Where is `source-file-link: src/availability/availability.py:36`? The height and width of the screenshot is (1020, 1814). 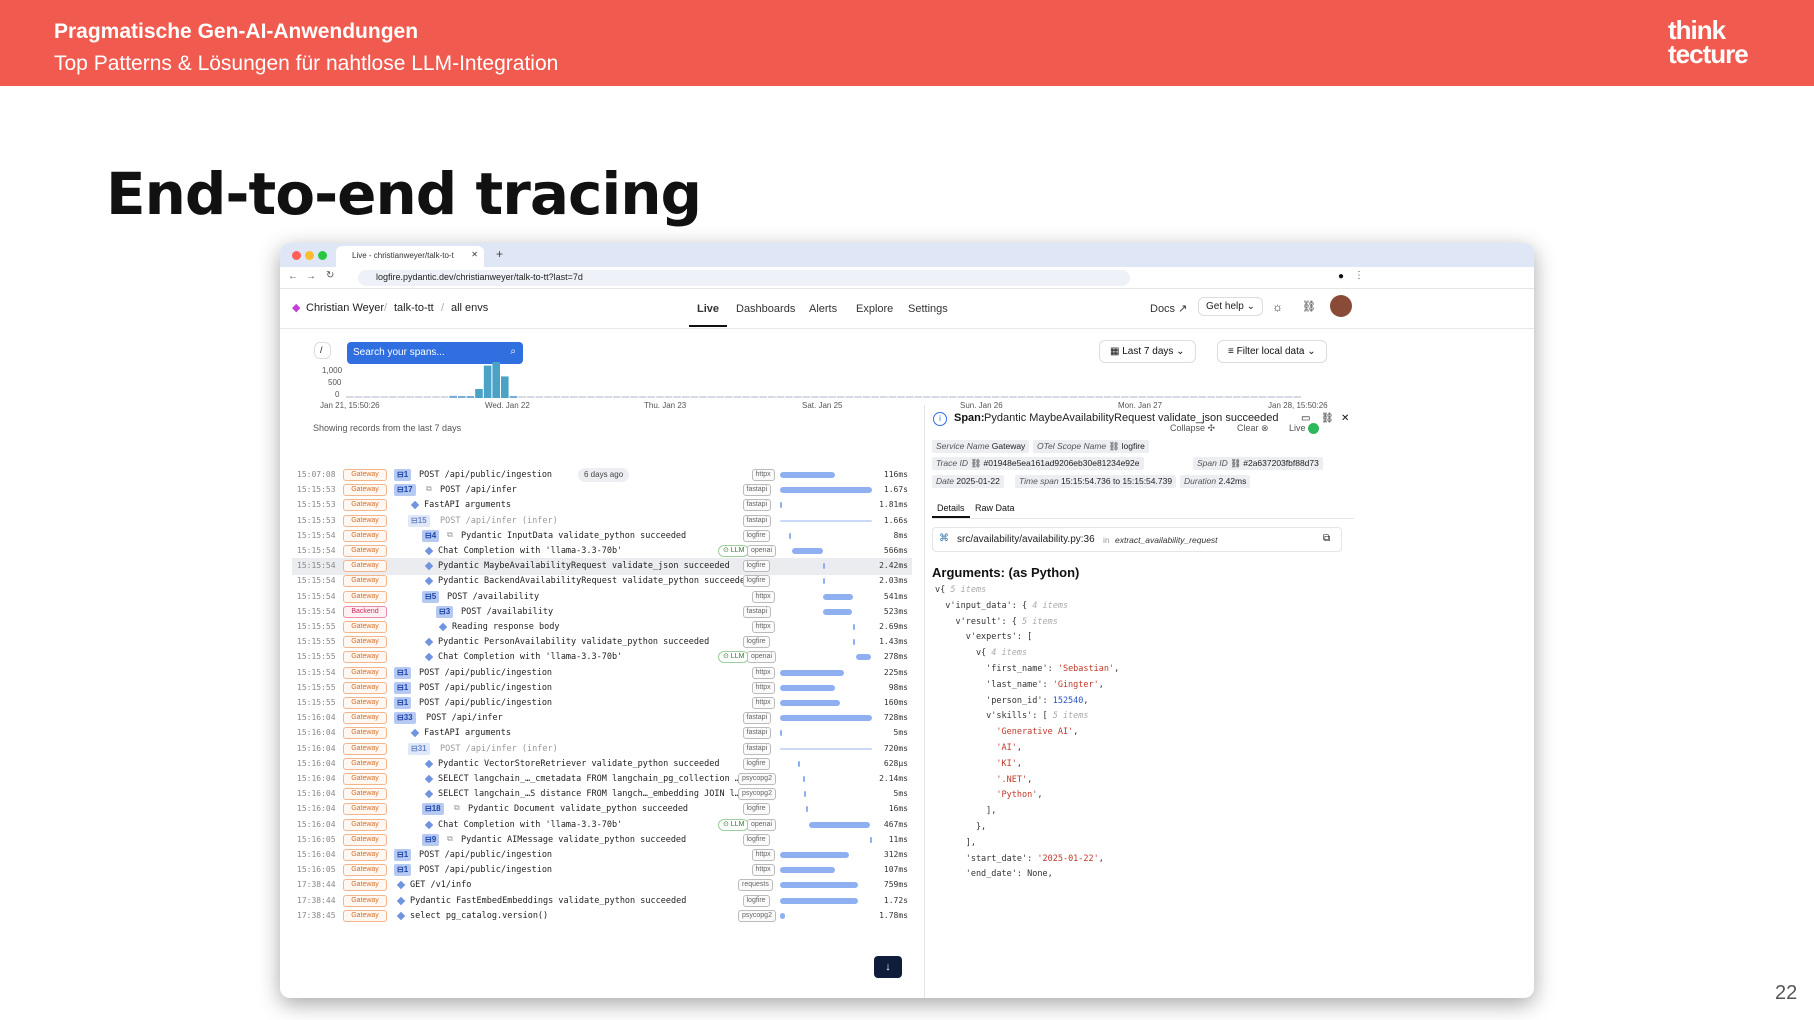
source-file-link: src/availability/availability.py:36 is located at coordinates (1026, 539).